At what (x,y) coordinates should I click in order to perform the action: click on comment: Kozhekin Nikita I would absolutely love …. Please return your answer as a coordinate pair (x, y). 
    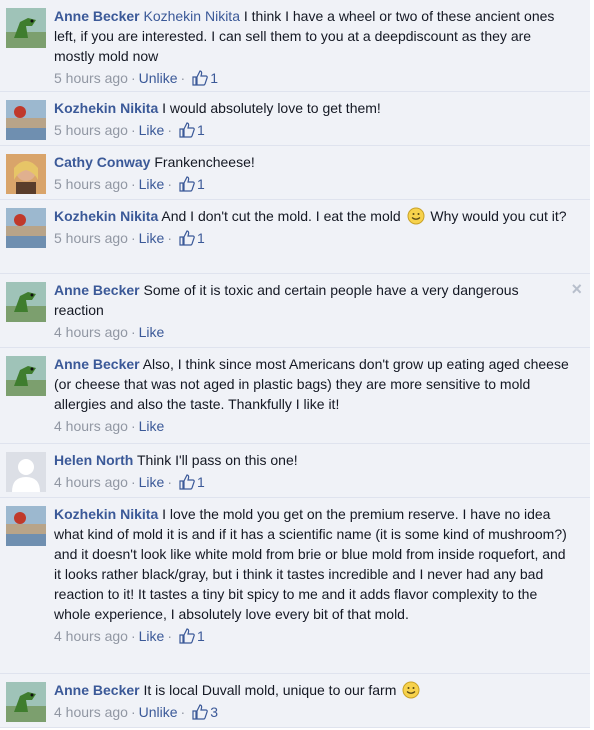
    Looking at the image, I should click on (295, 119).